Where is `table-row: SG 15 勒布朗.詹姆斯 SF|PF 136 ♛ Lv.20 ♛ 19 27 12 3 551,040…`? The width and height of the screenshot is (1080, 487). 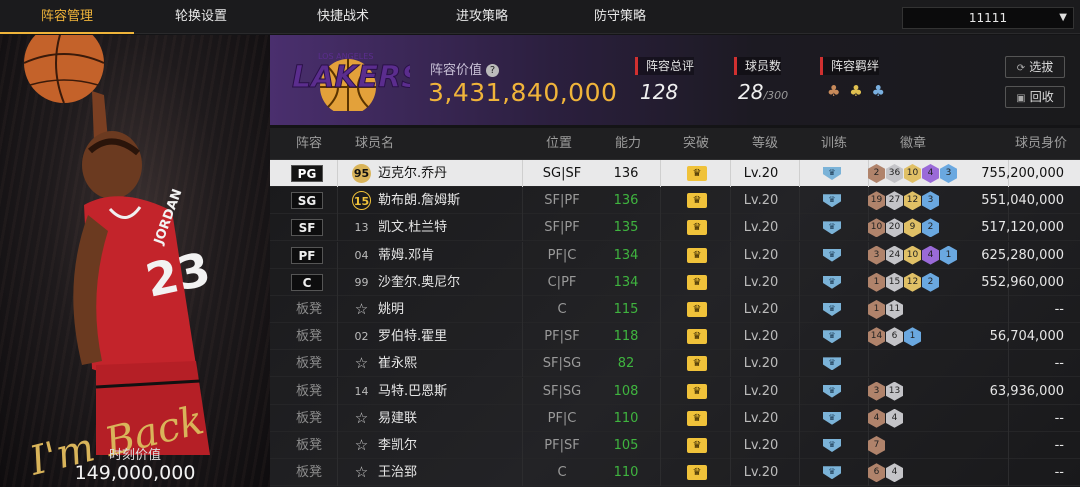
table-row: SG 15 勒布朗.詹姆斯 SF|PF 136 ♛ Lv.20 ♛ 19 27 12 3 551,040… is located at coordinates (675, 201).